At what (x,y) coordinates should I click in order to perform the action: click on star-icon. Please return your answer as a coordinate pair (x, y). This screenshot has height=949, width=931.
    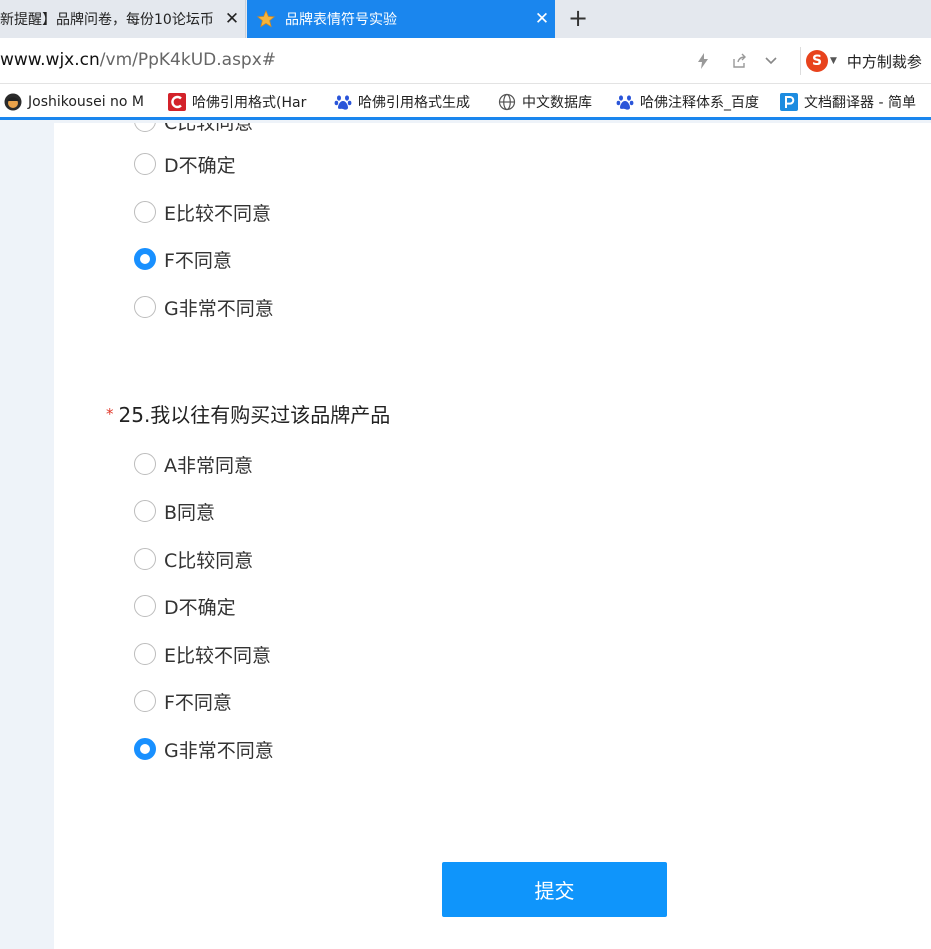
    Looking at the image, I should click on (266, 19).